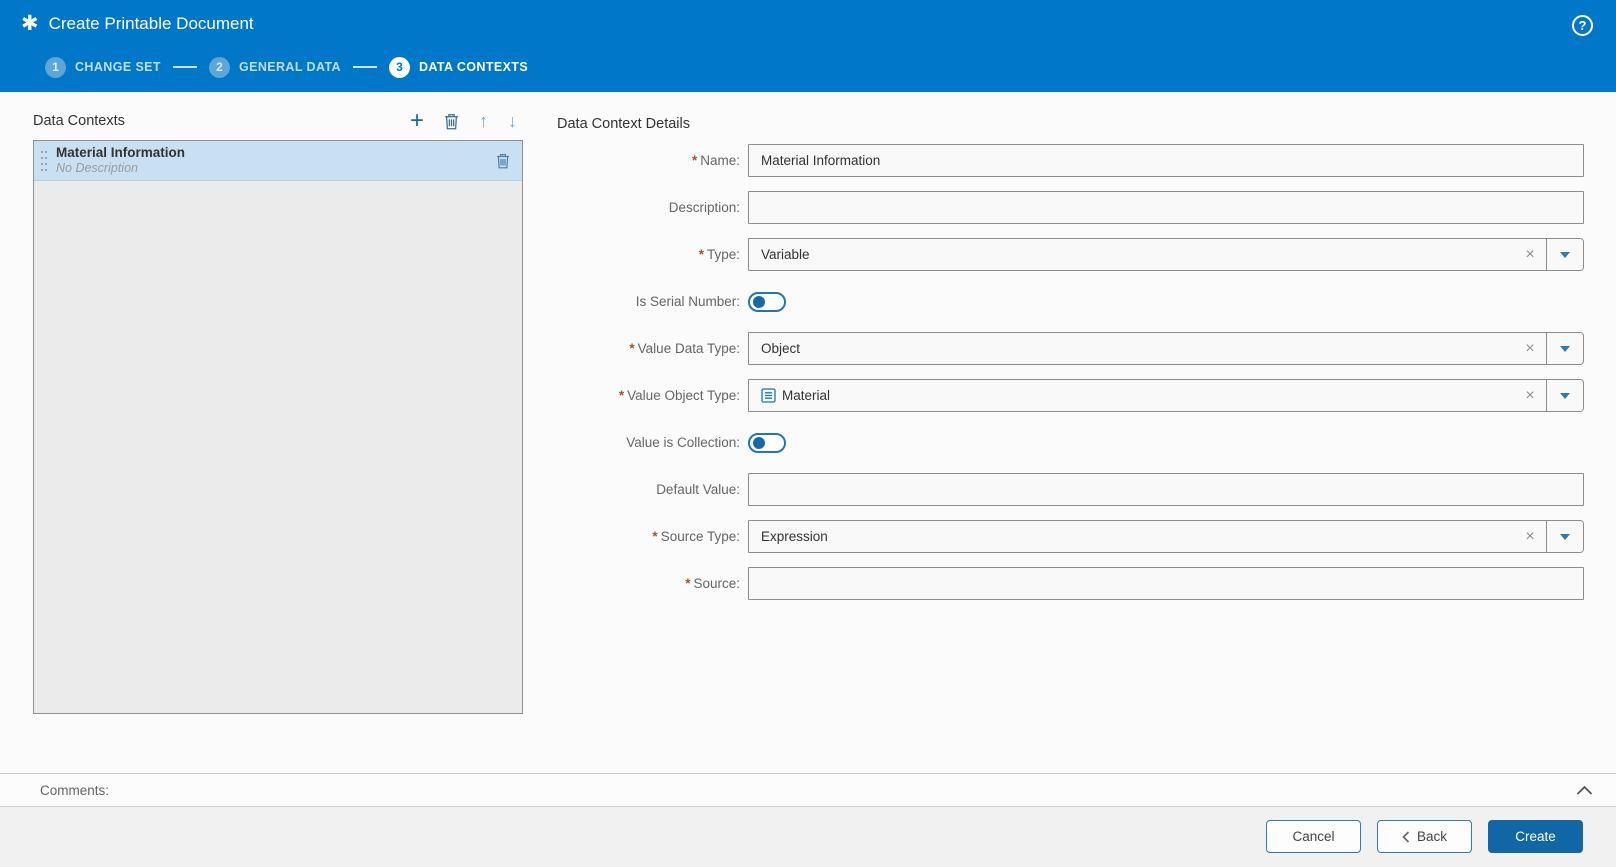 This screenshot has width=1616, height=867. I want to click on field-control: Material Information, so click(1166, 160).